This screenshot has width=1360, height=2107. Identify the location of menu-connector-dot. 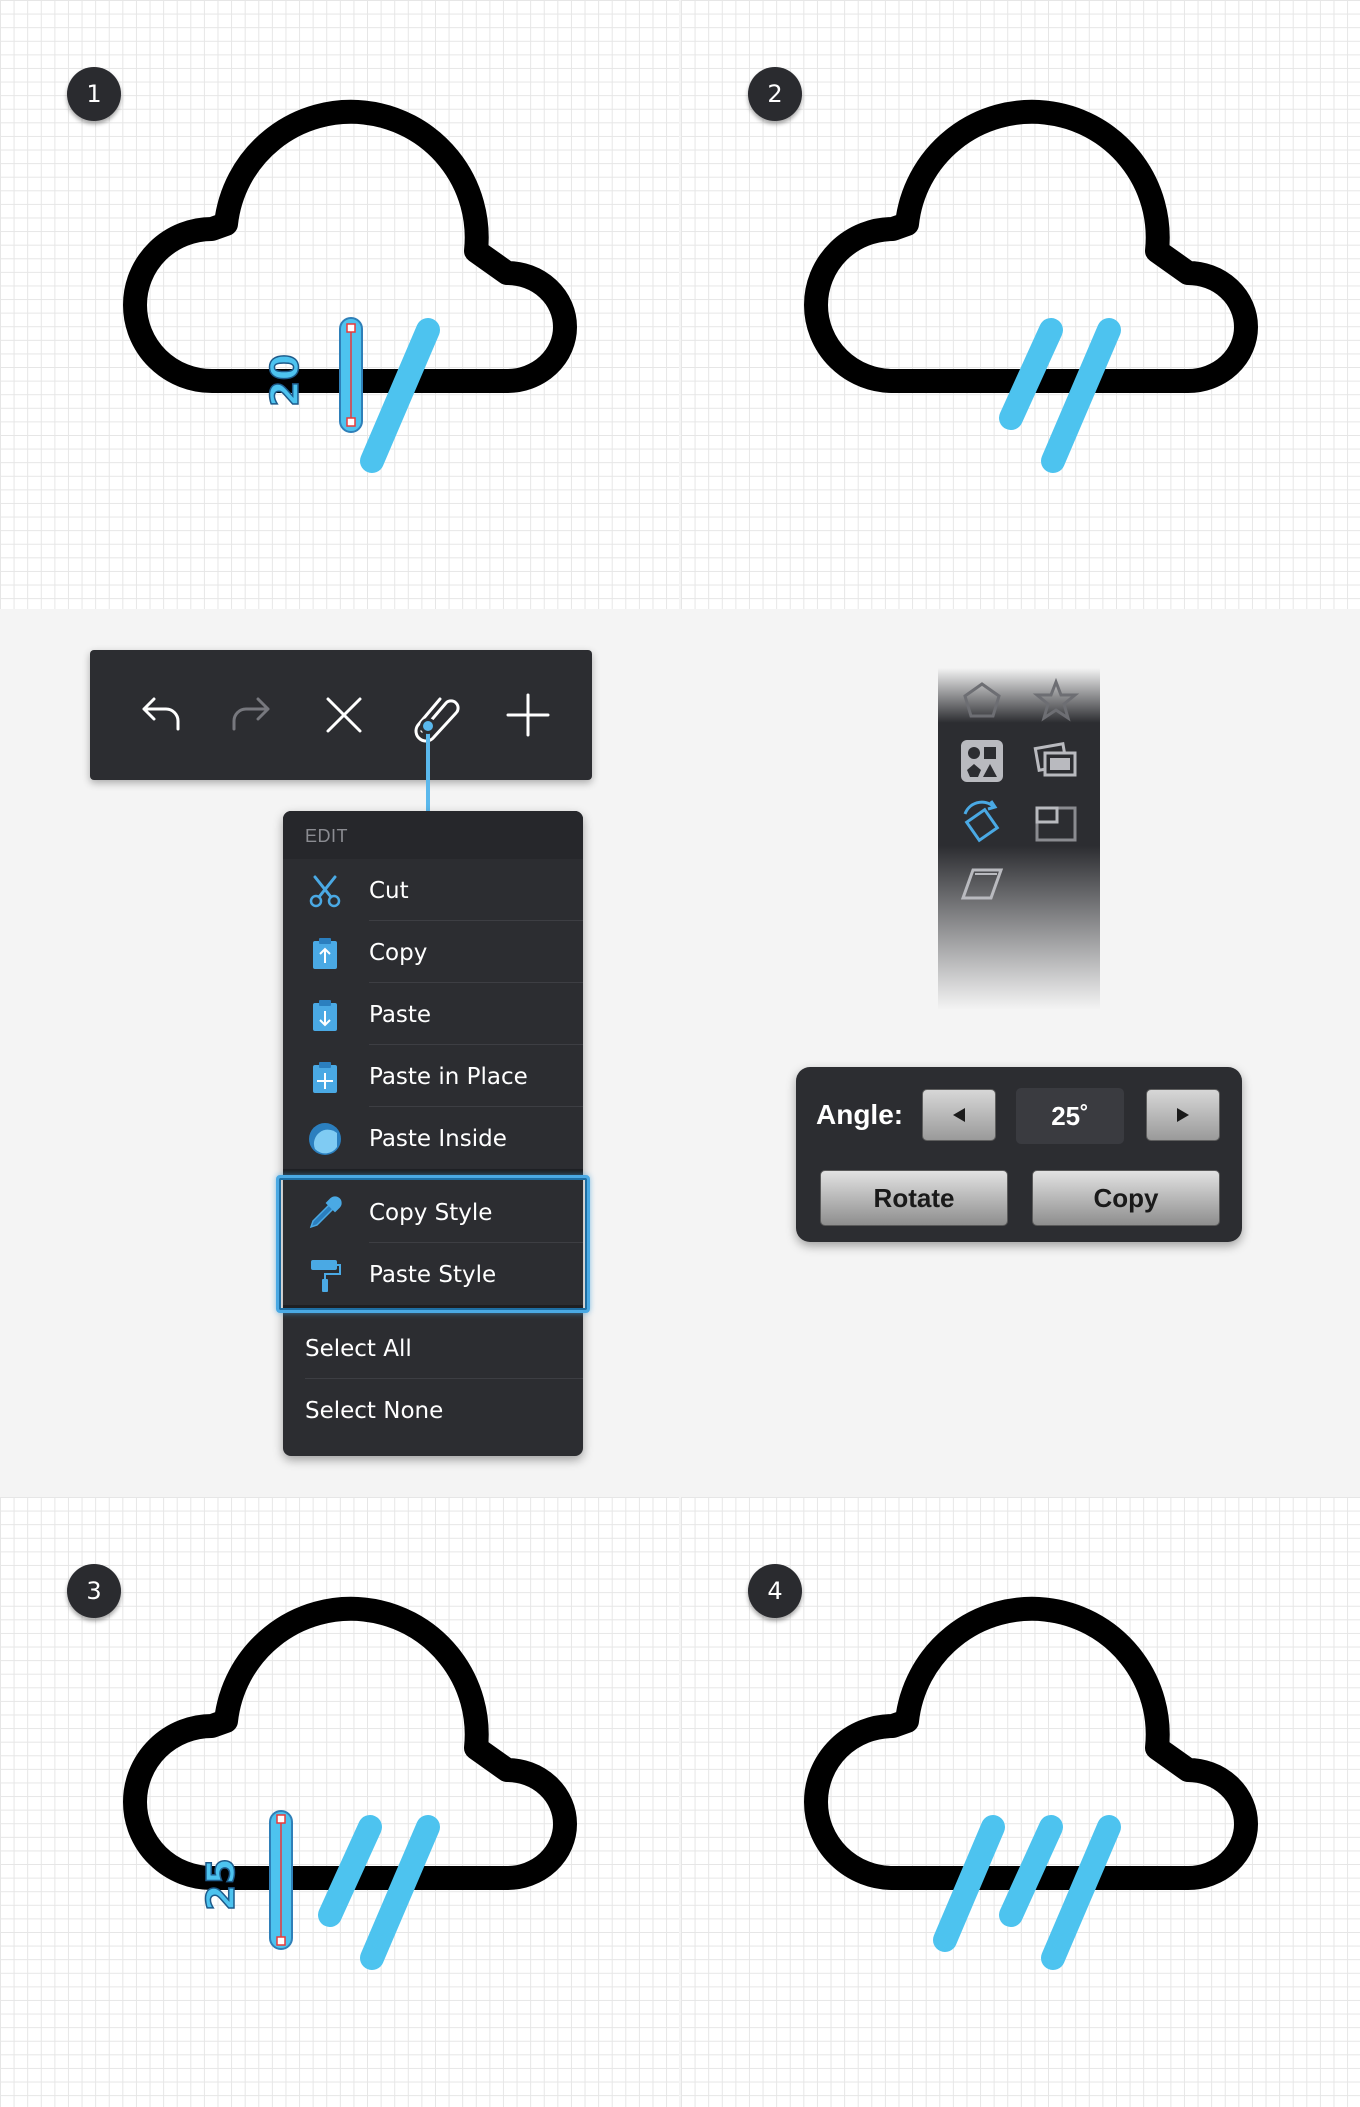
(428, 726).